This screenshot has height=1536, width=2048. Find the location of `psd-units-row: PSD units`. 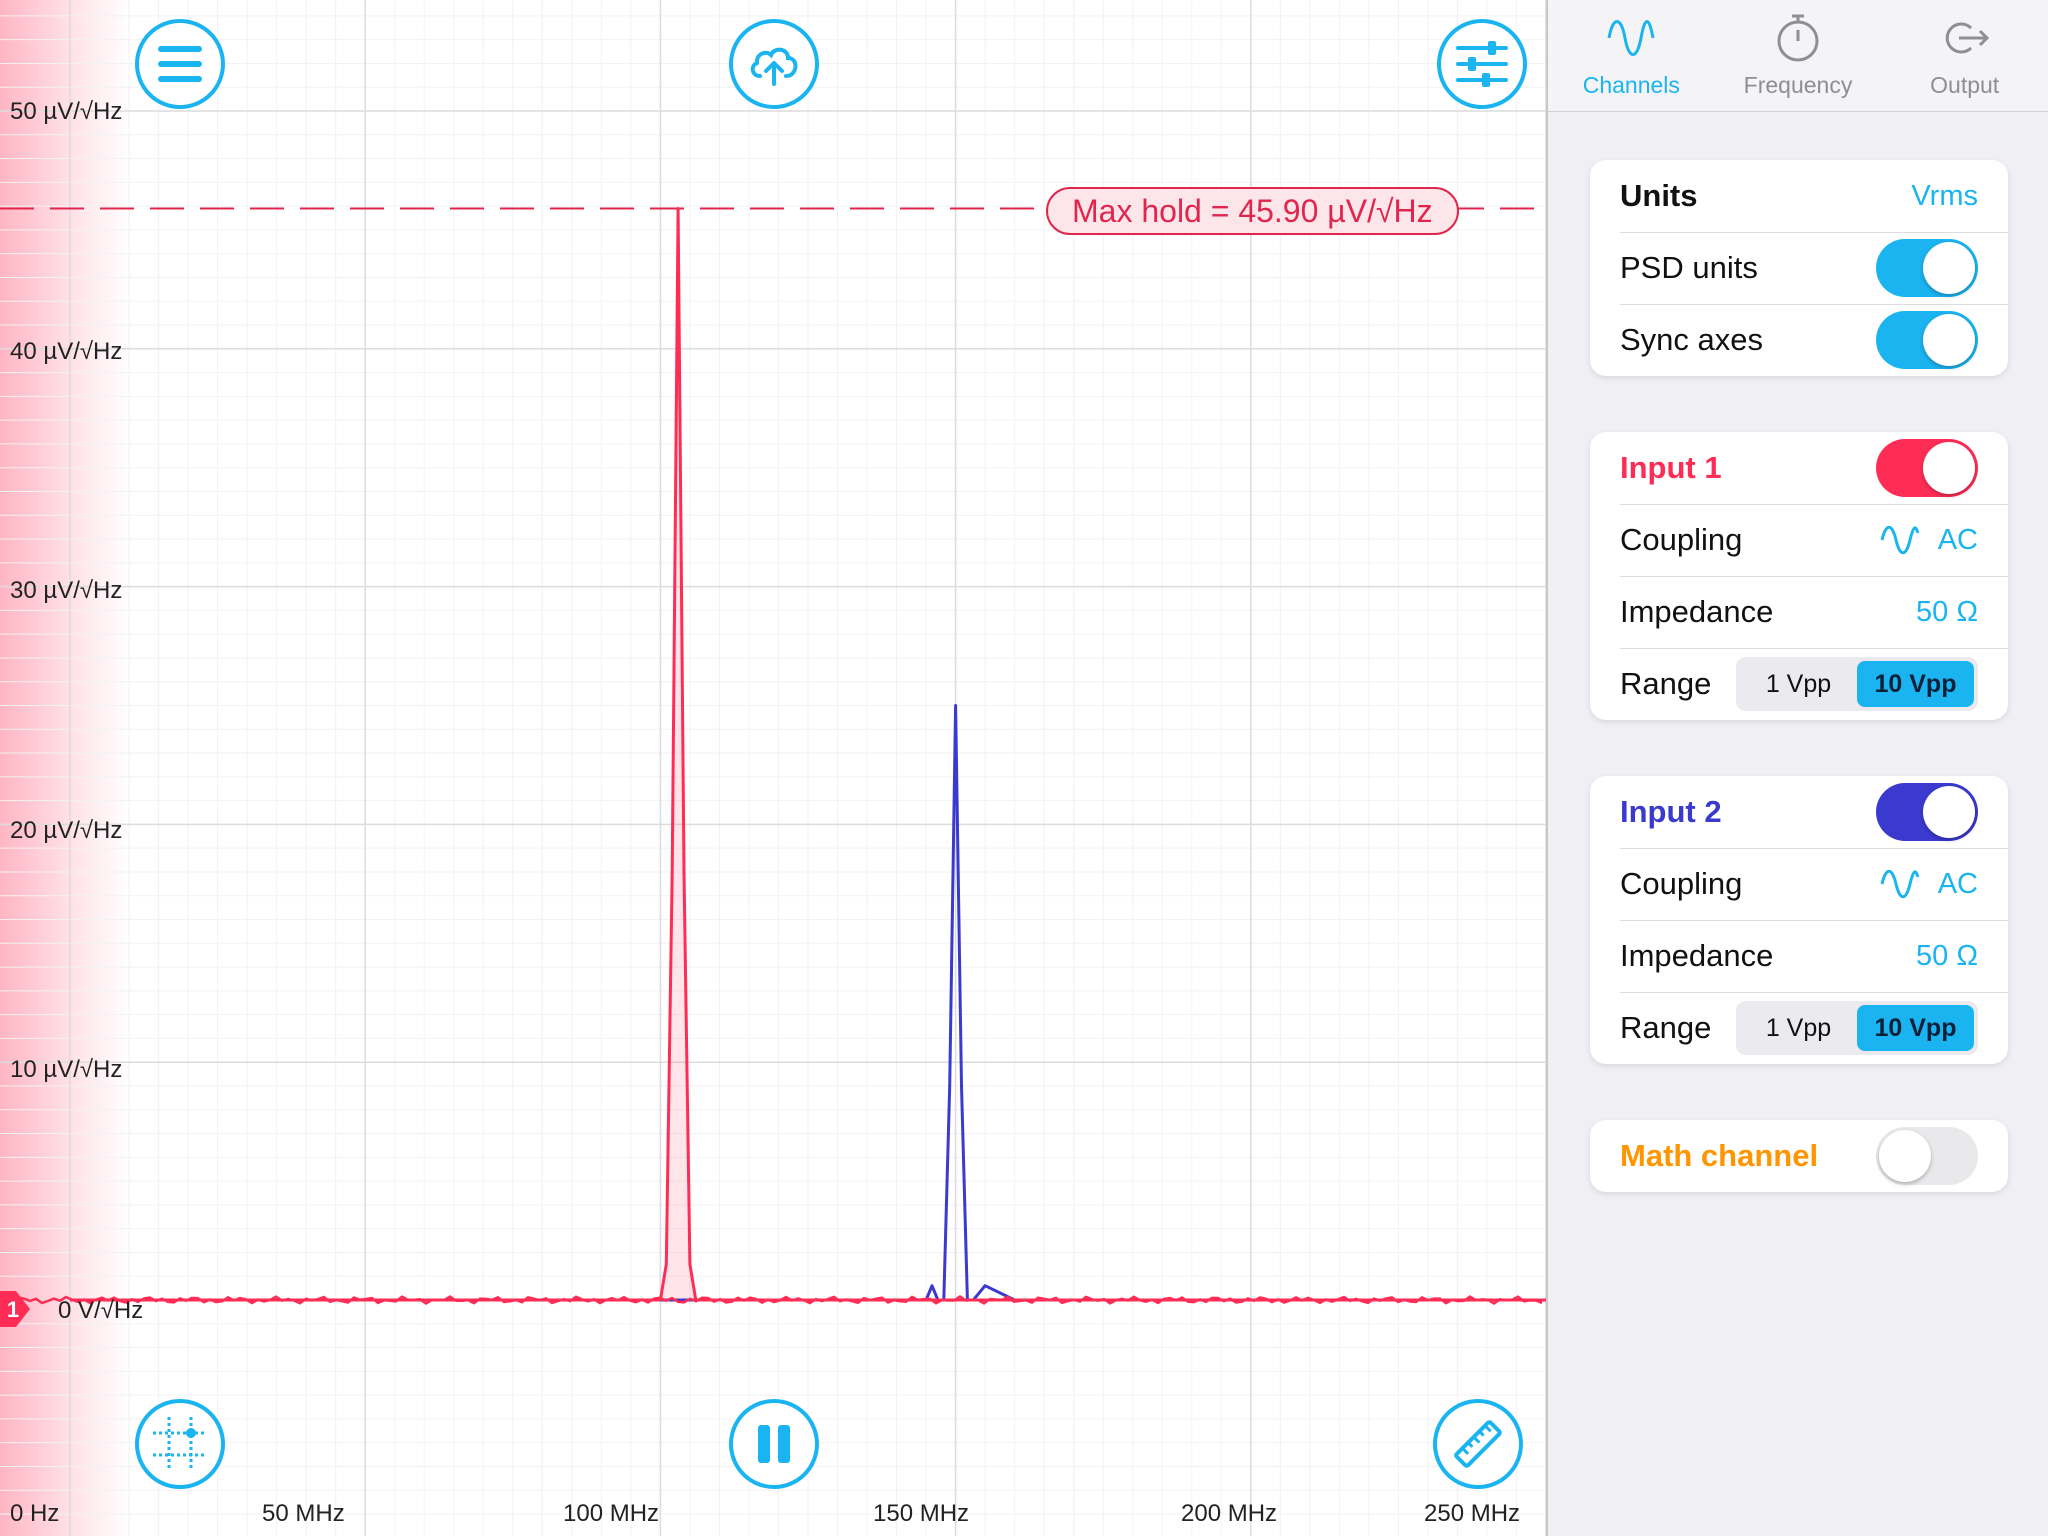

psd-units-row: PSD units is located at coordinates (1799, 268).